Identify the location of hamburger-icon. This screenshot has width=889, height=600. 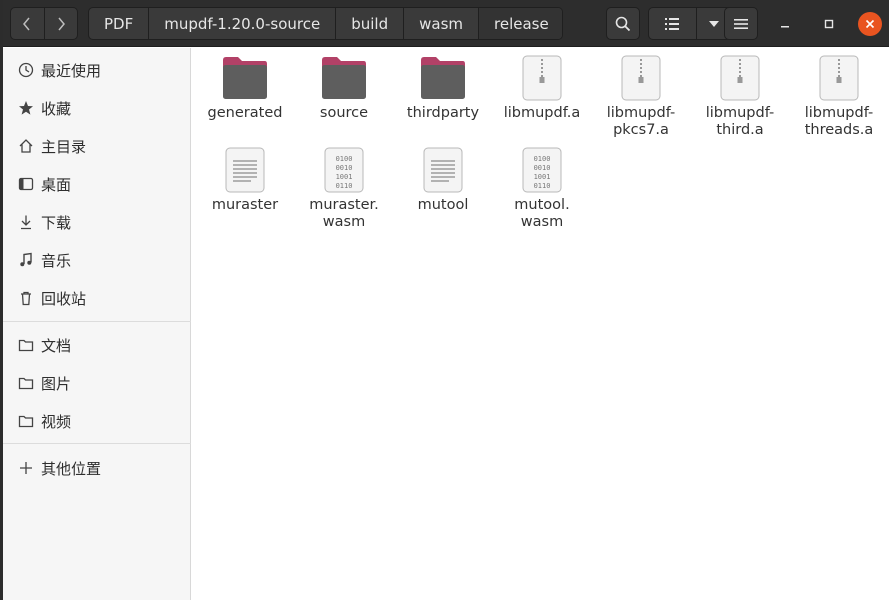
(741, 23).